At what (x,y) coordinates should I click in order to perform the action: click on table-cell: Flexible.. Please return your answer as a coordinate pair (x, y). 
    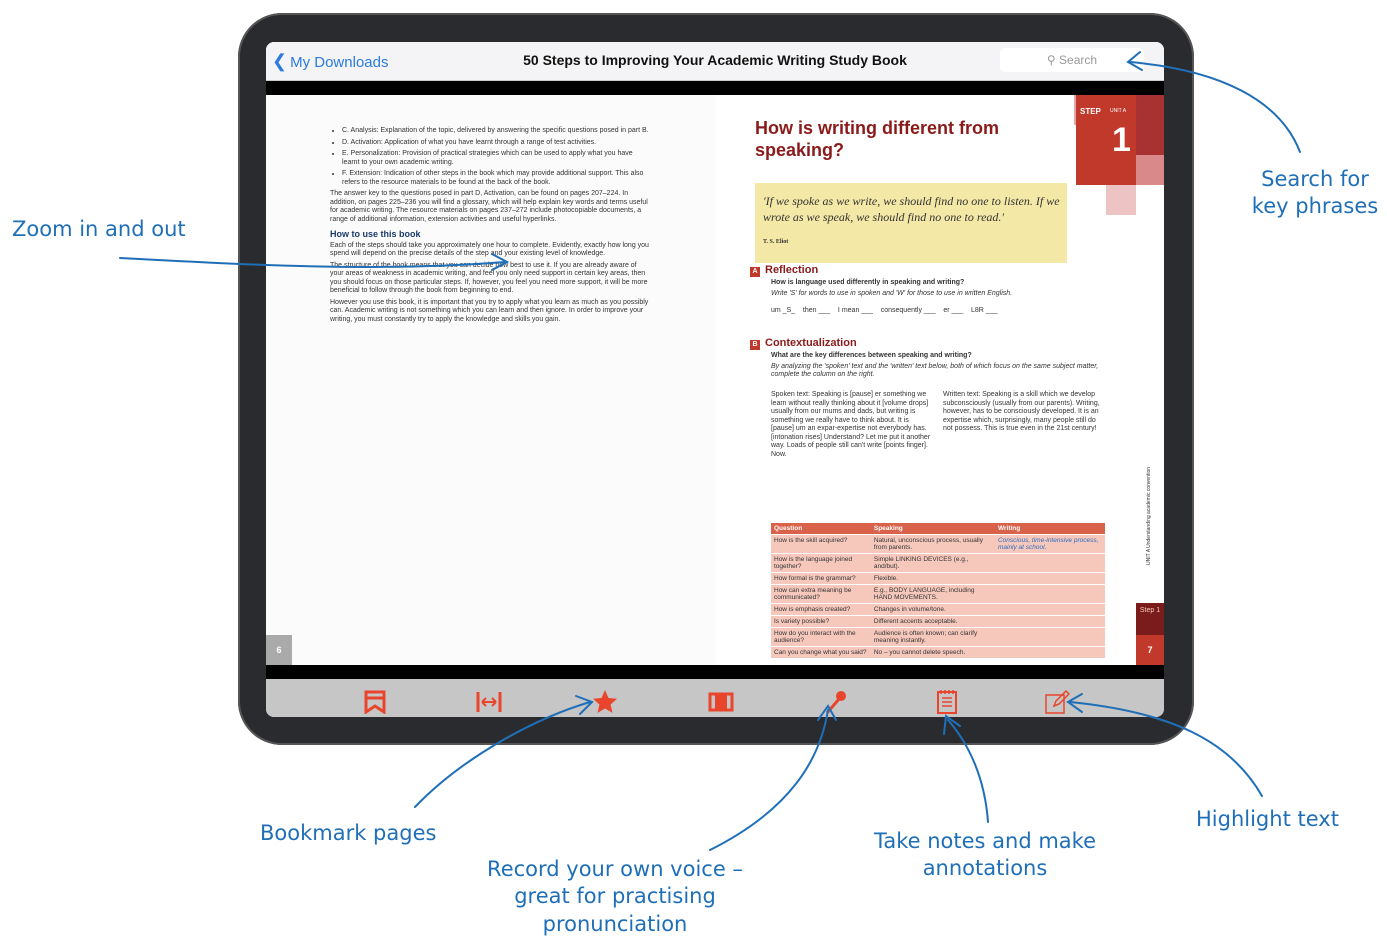
    Looking at the image, I should click on (932, 578).